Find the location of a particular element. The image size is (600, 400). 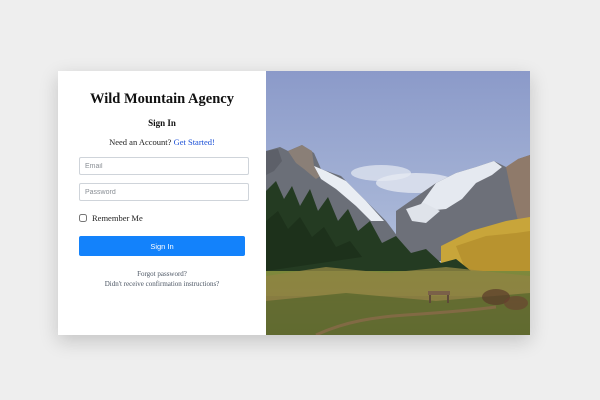

get-started-link: Get Started! is located at coordinates (194, 142).